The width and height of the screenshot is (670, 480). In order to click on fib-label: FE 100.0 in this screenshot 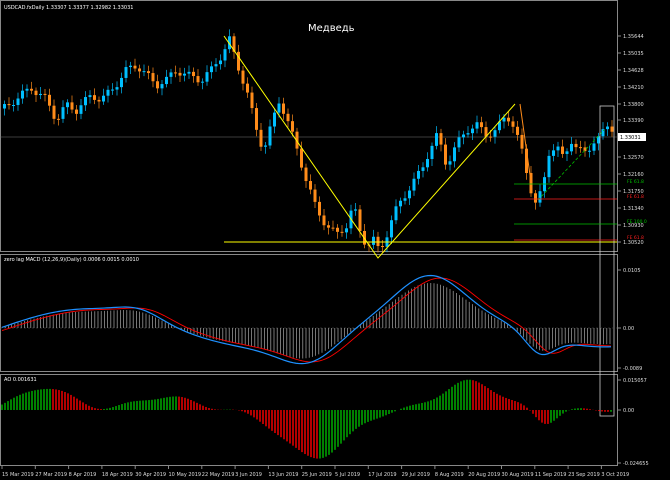, I will do `click(637, 222)`.